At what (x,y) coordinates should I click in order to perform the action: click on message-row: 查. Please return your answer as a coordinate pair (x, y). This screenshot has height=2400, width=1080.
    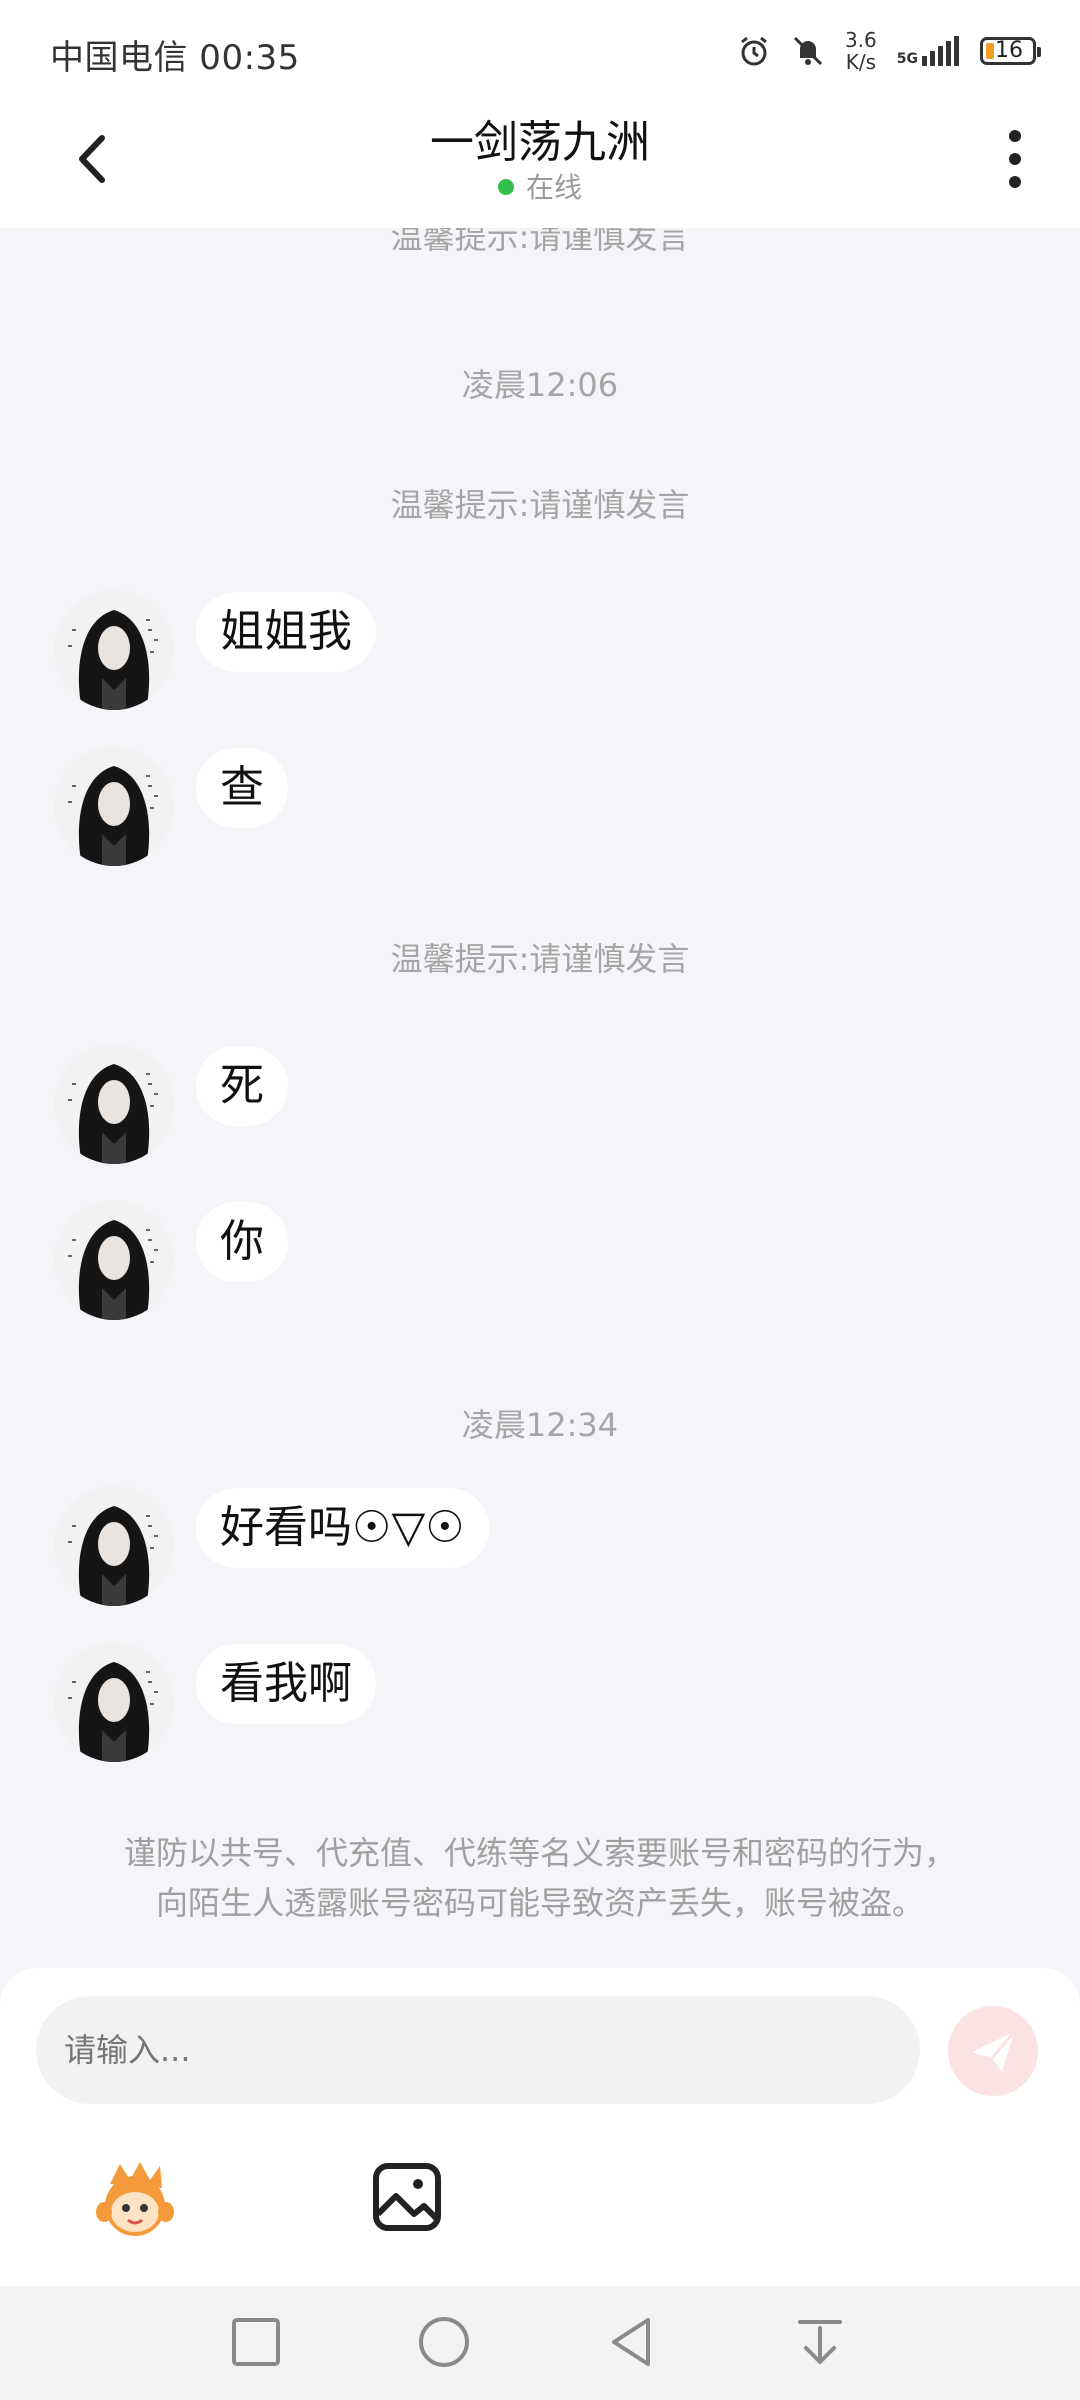
    Looking at the image, I should click on (171, 806).